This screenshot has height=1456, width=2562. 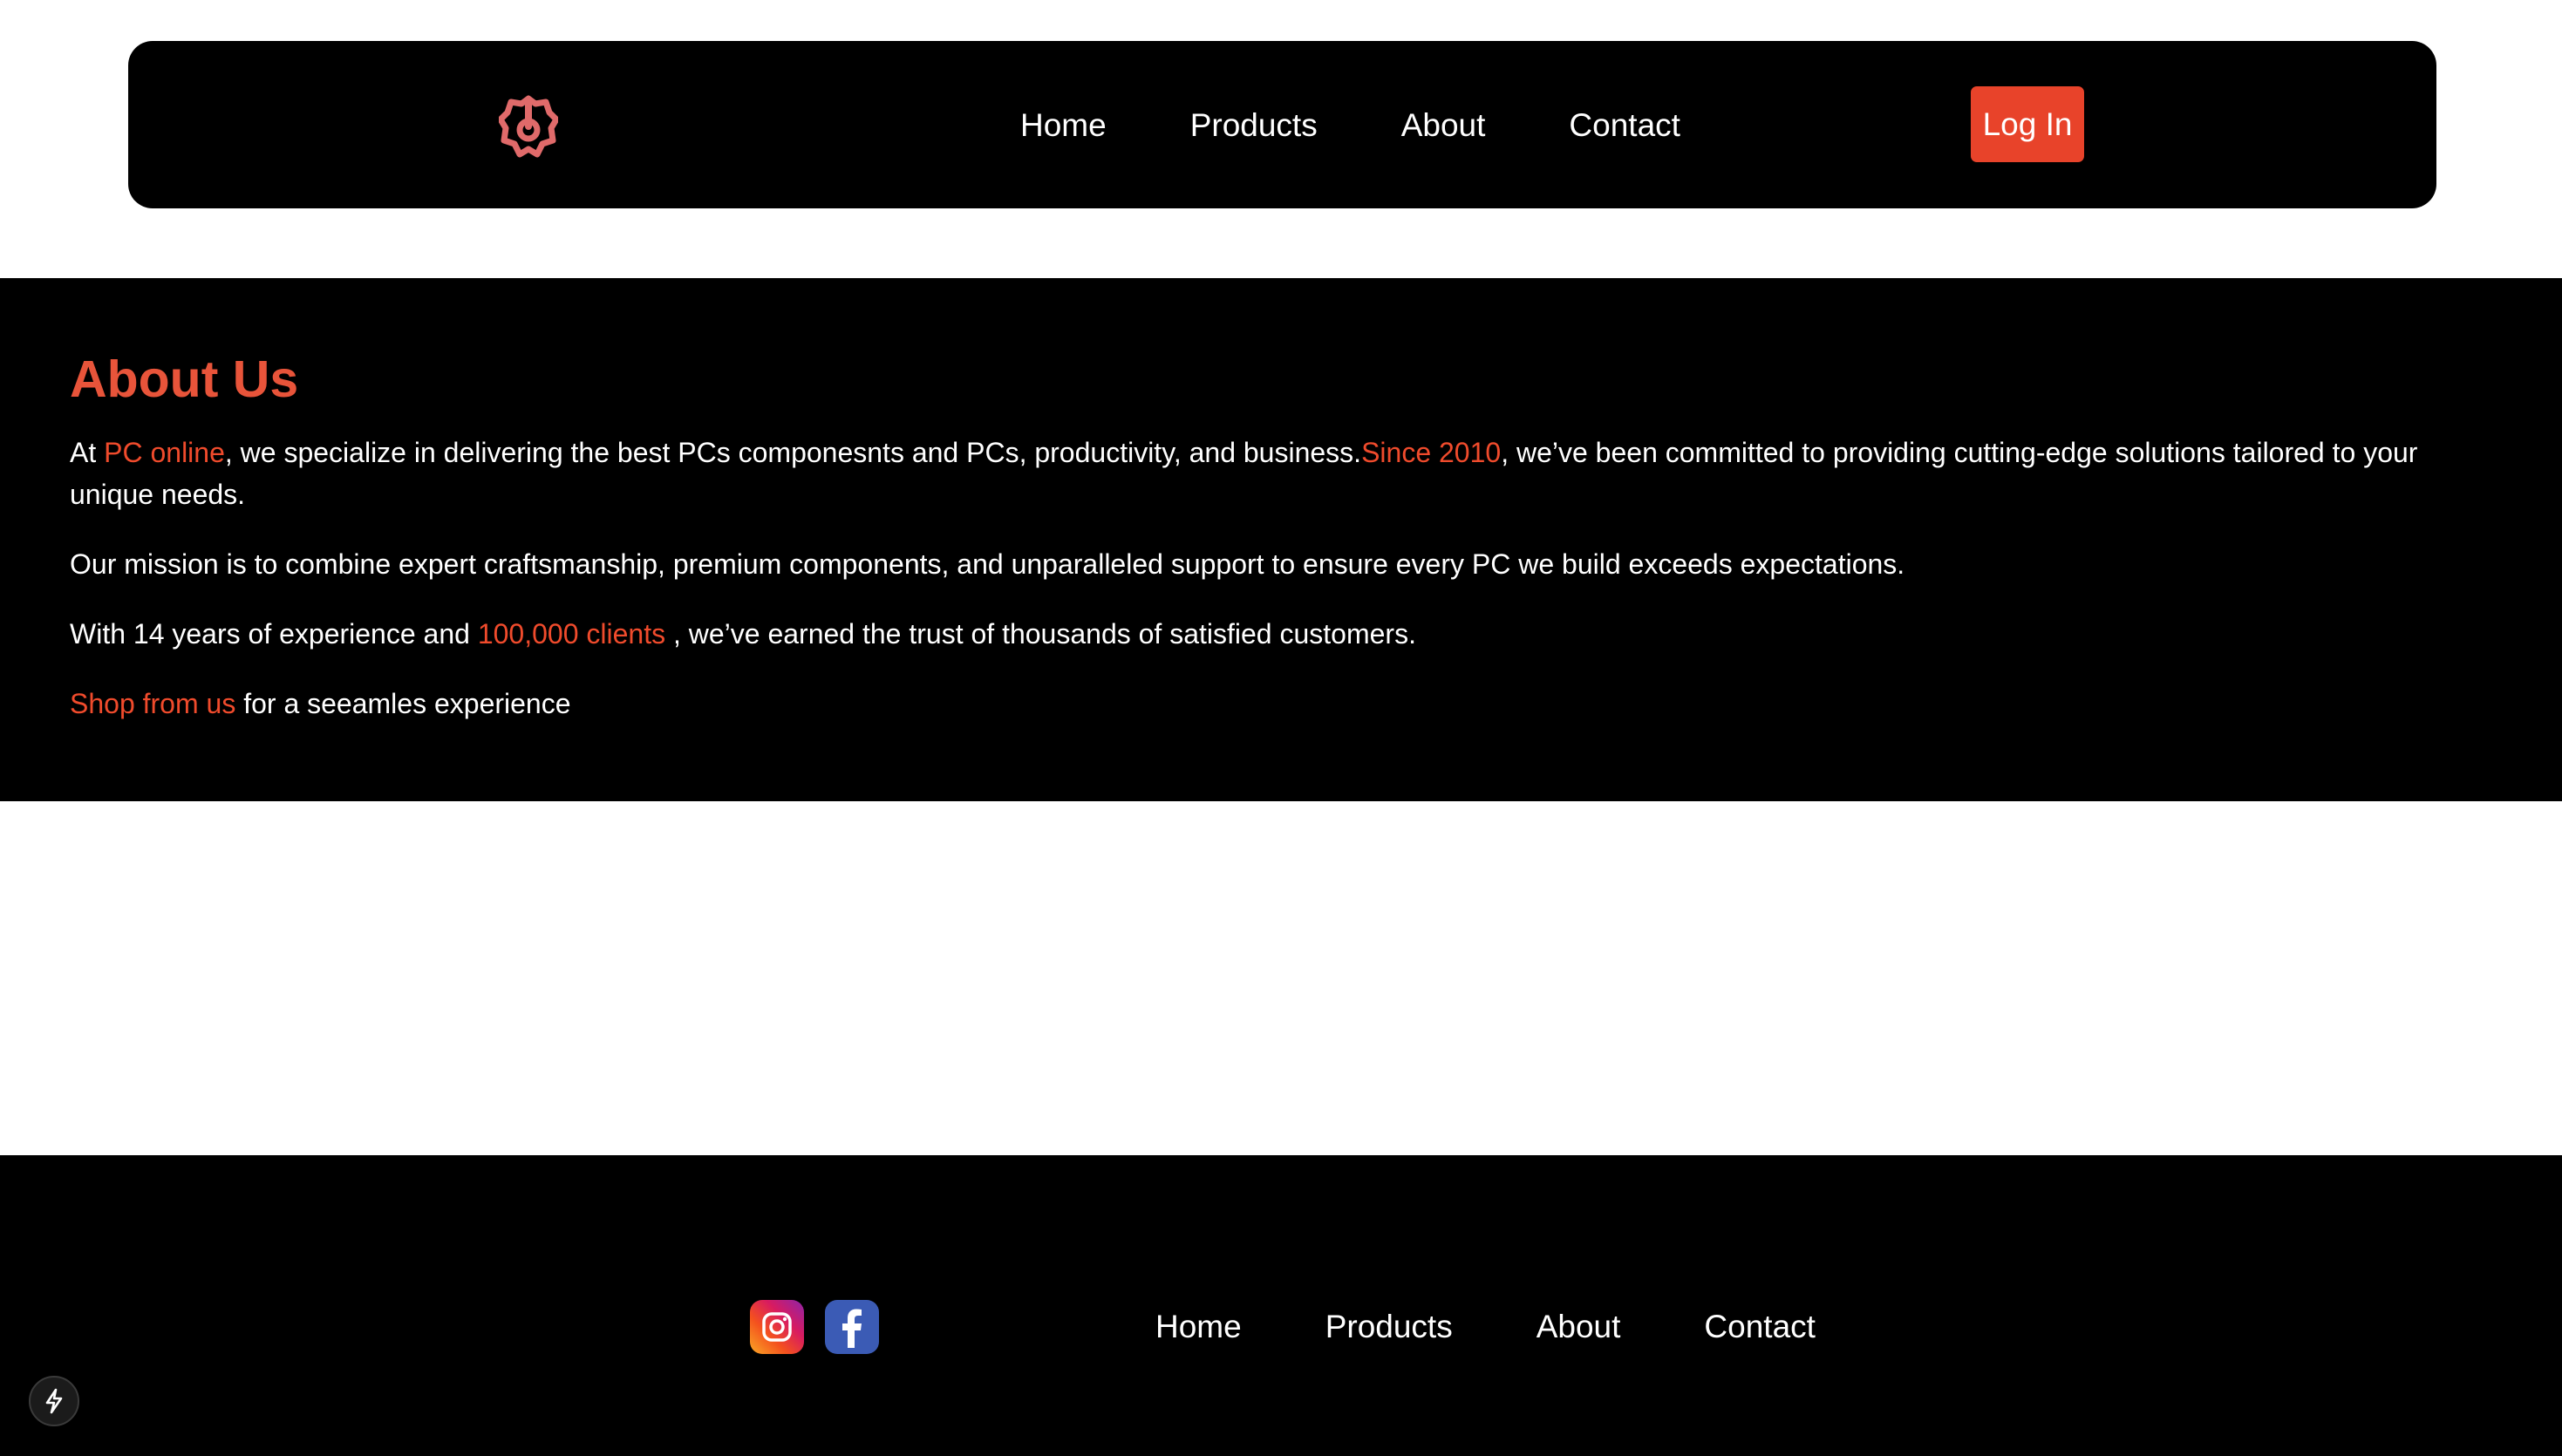 I want to click on footer-about-link: About, so click(x=1579, y=1327).